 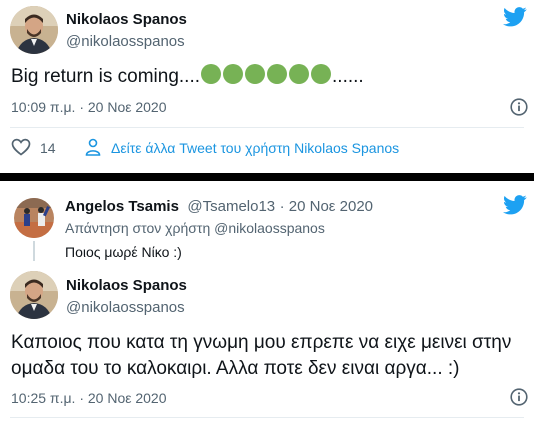 I want to click on reply-author-name: Angelos Tsamis, so click(x=122, y=206).